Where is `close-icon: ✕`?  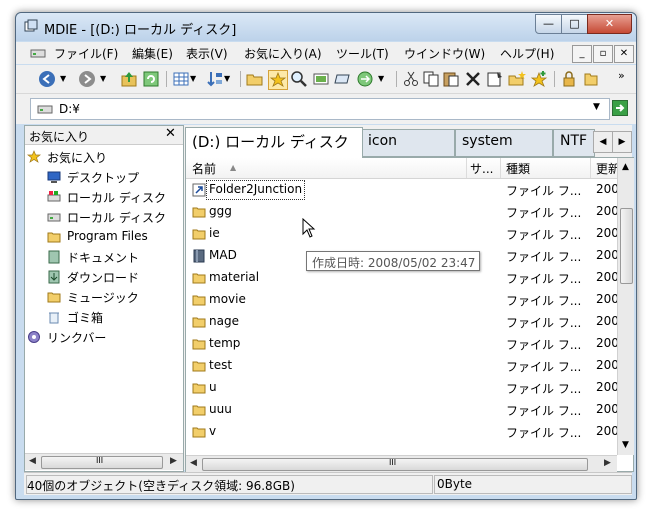
close-icon: ✕ is located at coordinates (609, 23).